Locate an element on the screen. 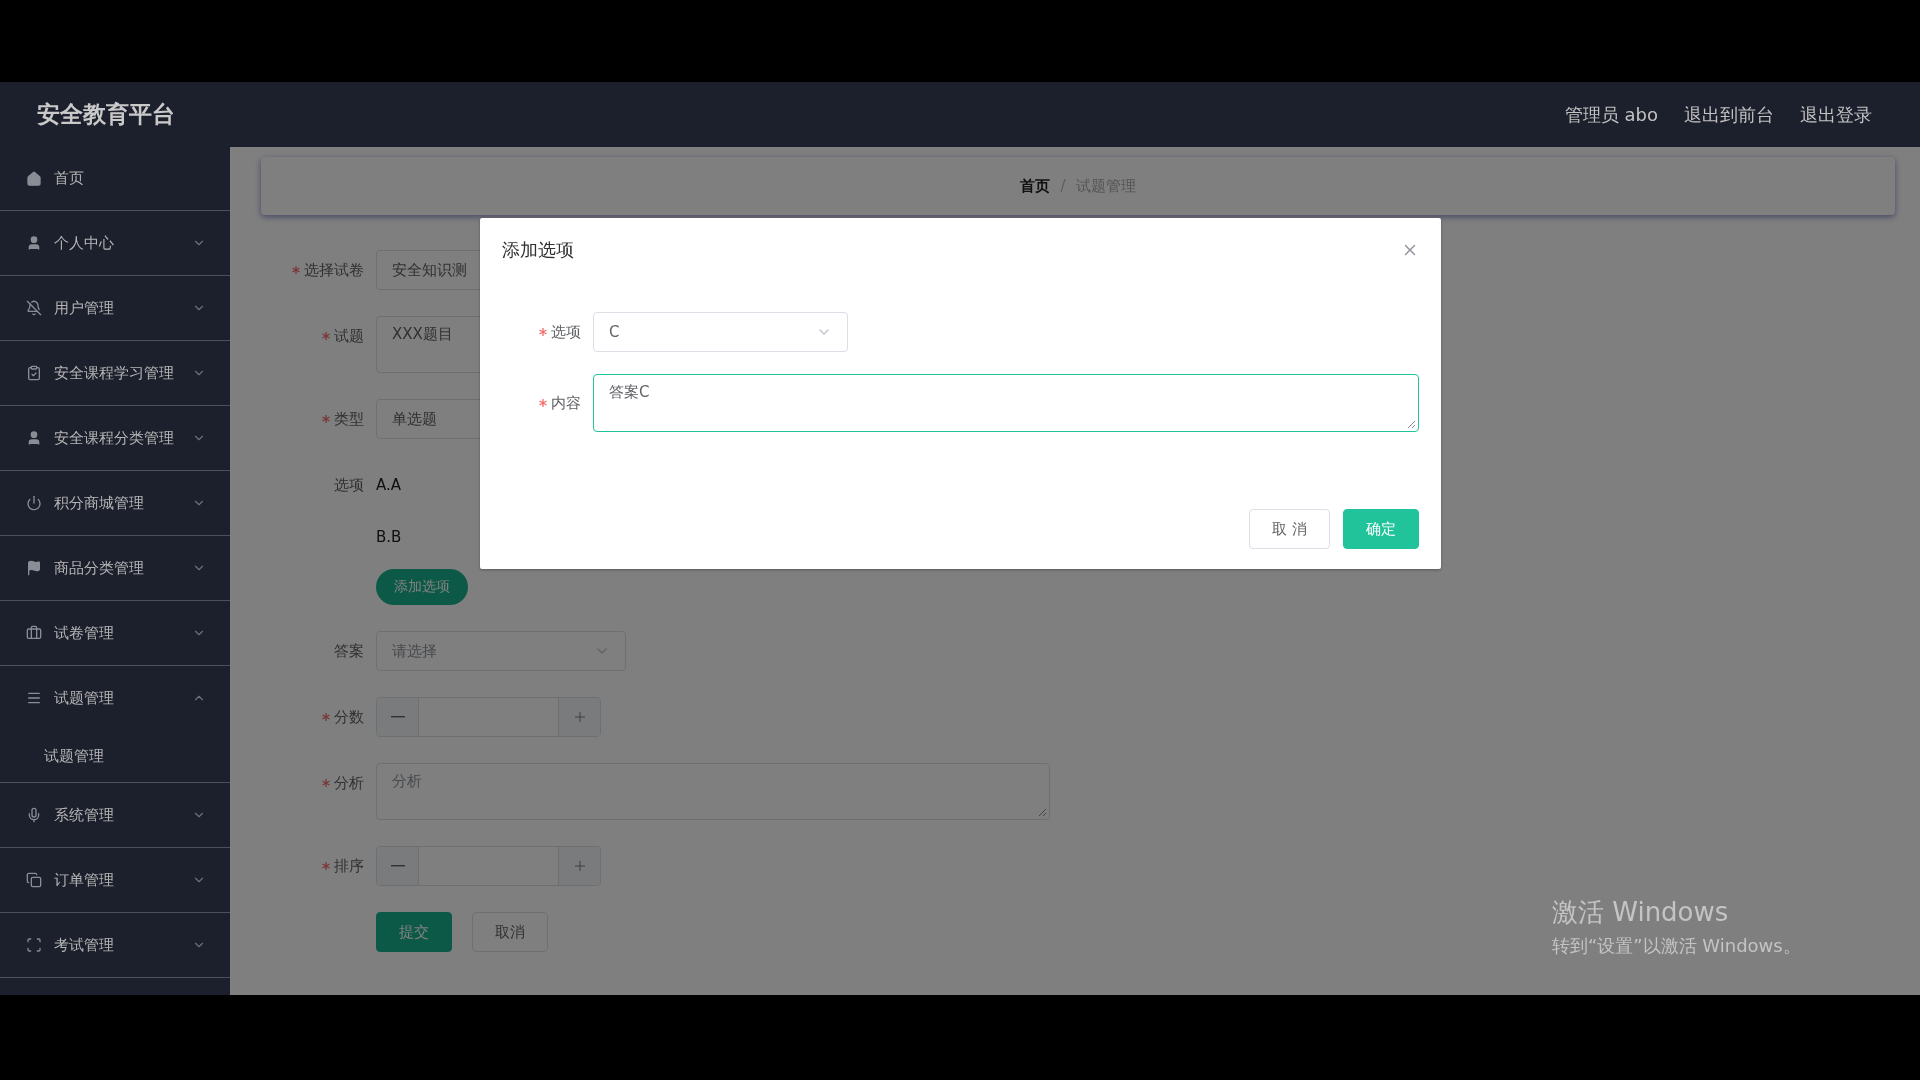 The image size is (1920, 1080). sidebar-item: 试卷管理 is located at coordinates (115, 633).